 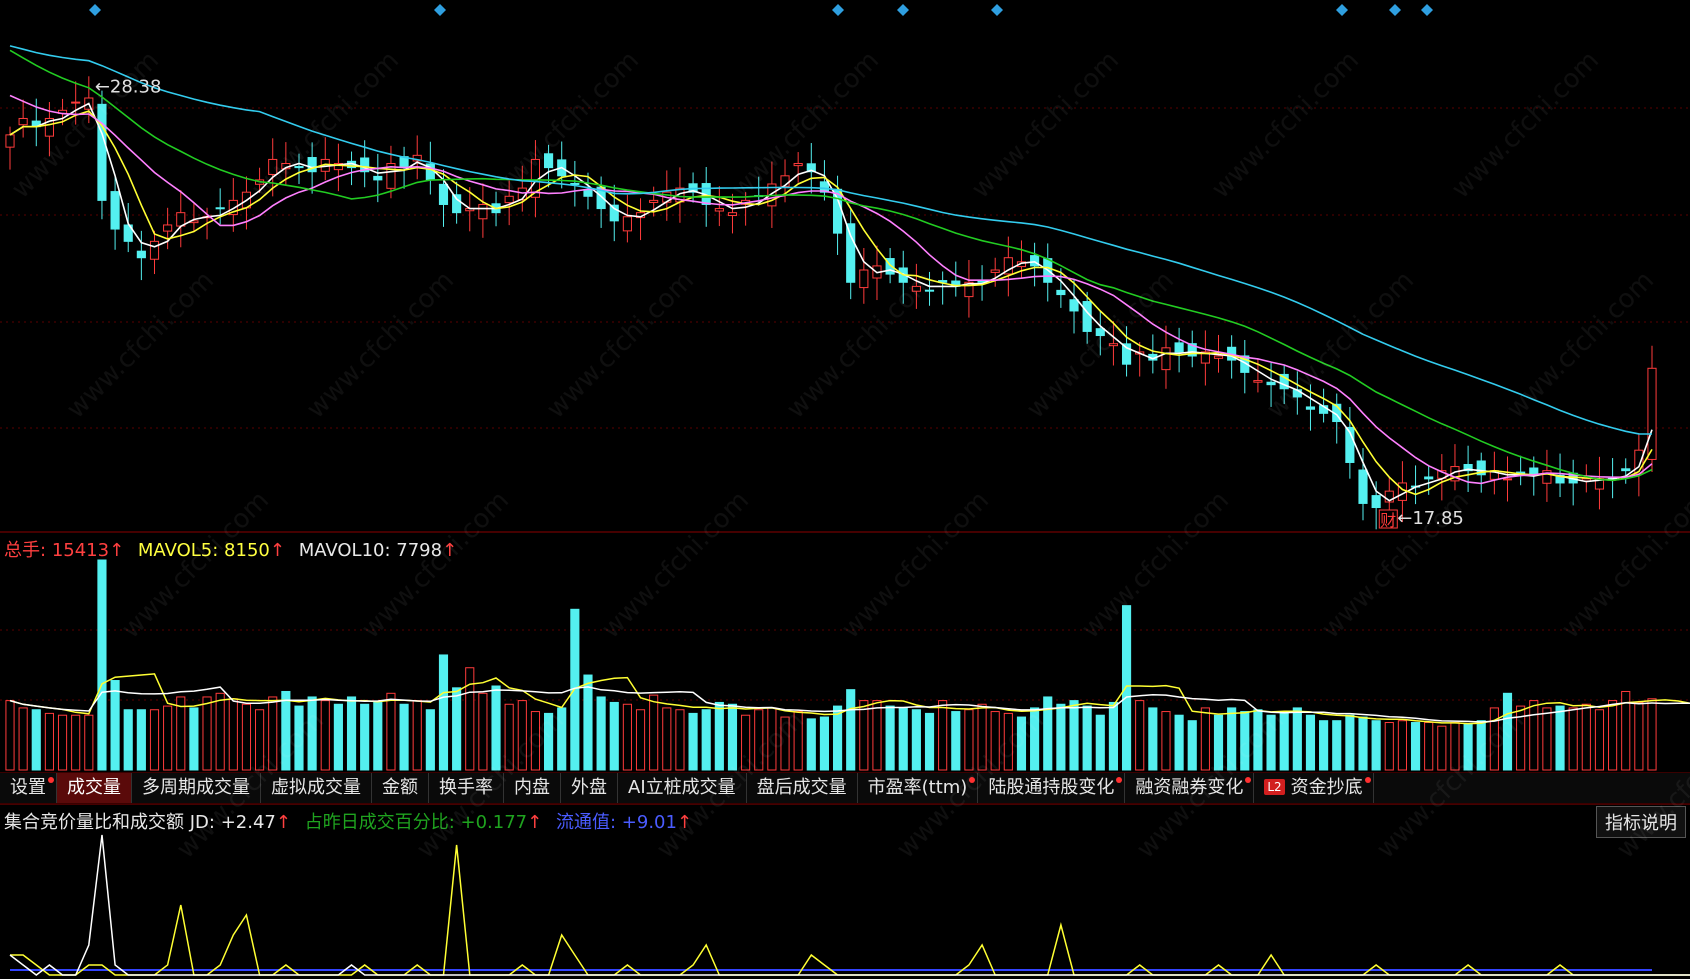 What do you see at coordinates (423, 822) in the screenshot?
I see `indicator-pct-label: 占昨日成交百分比: +0.177↑` at bounding box center [423, 822].